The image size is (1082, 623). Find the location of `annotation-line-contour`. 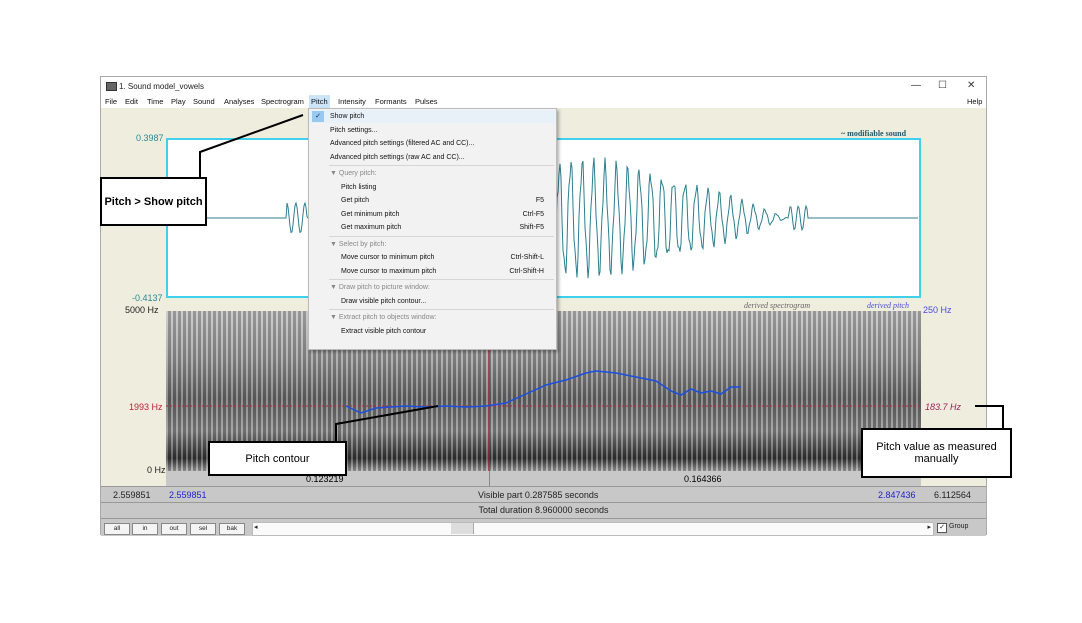

annotation-line-contour is located at coordinates (387, 423).